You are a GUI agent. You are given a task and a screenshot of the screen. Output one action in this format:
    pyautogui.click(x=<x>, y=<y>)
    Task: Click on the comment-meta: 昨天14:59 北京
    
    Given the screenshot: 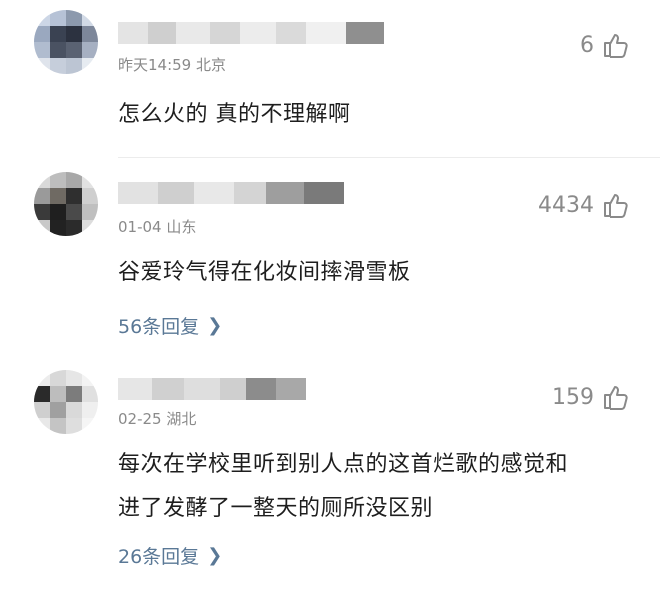 What is the action you would take?
    pyautogui.click(x=172, y=65)
    